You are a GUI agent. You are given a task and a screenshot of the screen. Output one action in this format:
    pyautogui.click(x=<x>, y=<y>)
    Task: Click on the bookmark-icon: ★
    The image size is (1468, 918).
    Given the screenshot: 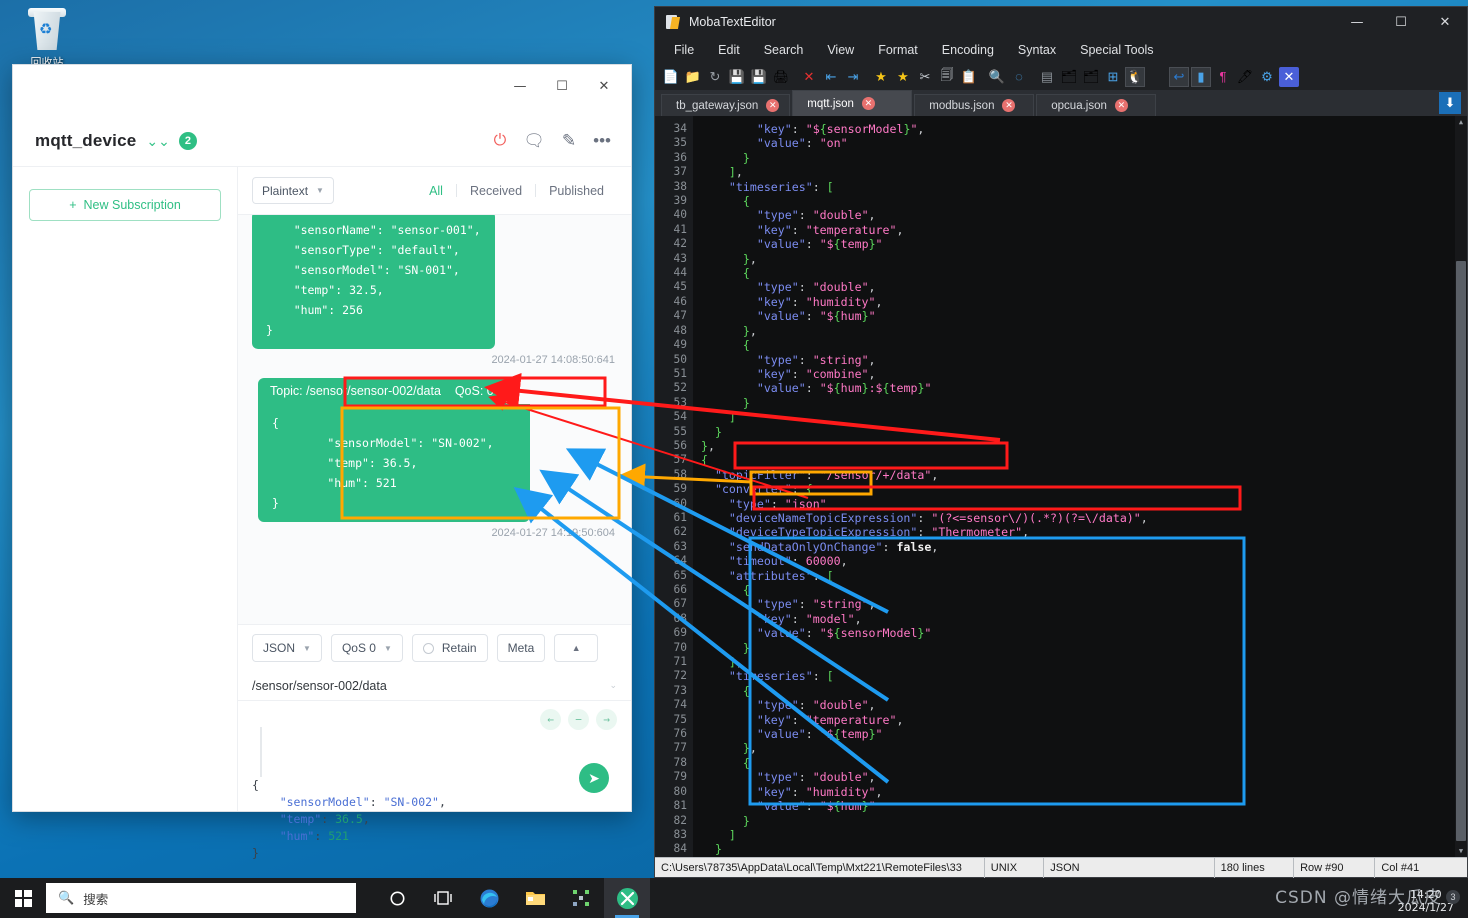 What is the action you would take?
    pyautogui.click(x=881, y=77)
    